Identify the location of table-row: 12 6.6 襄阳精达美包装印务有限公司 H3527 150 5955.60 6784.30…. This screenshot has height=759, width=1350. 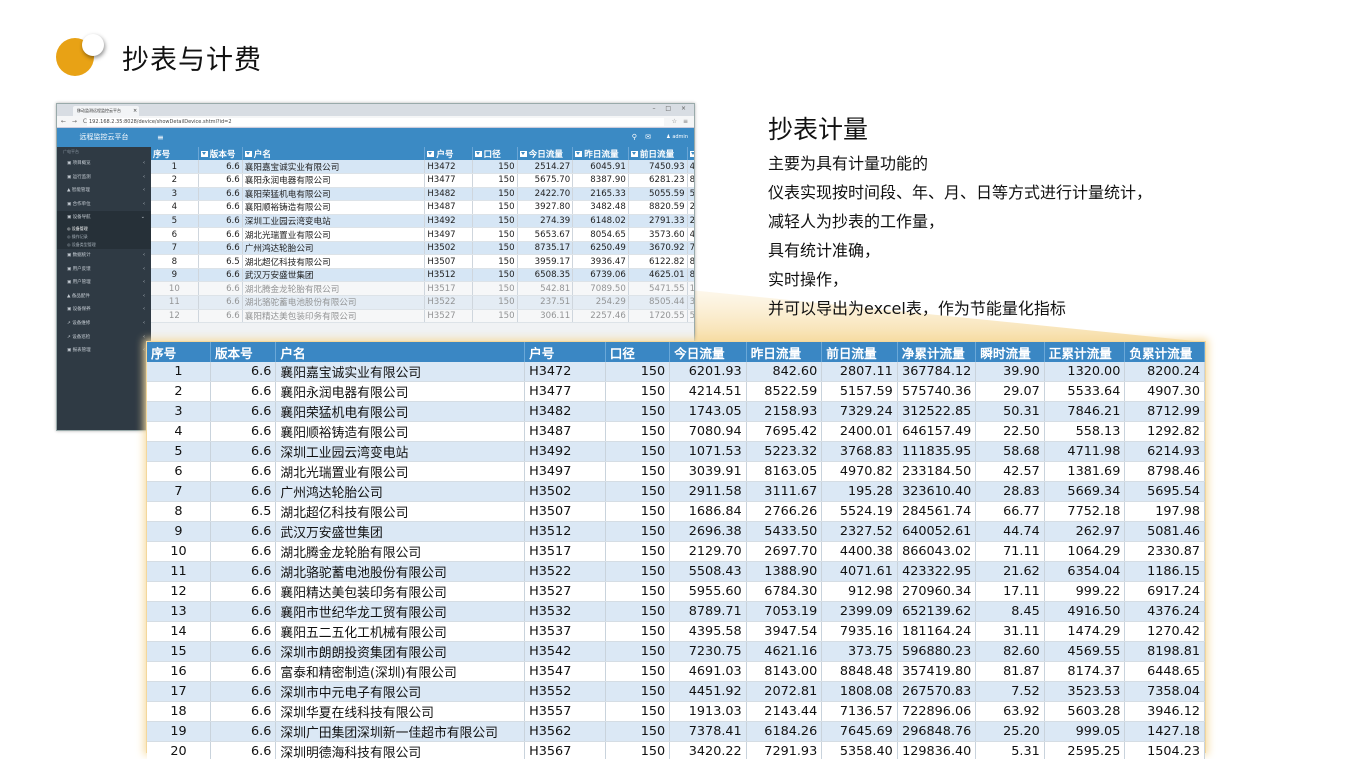
(676, 591).